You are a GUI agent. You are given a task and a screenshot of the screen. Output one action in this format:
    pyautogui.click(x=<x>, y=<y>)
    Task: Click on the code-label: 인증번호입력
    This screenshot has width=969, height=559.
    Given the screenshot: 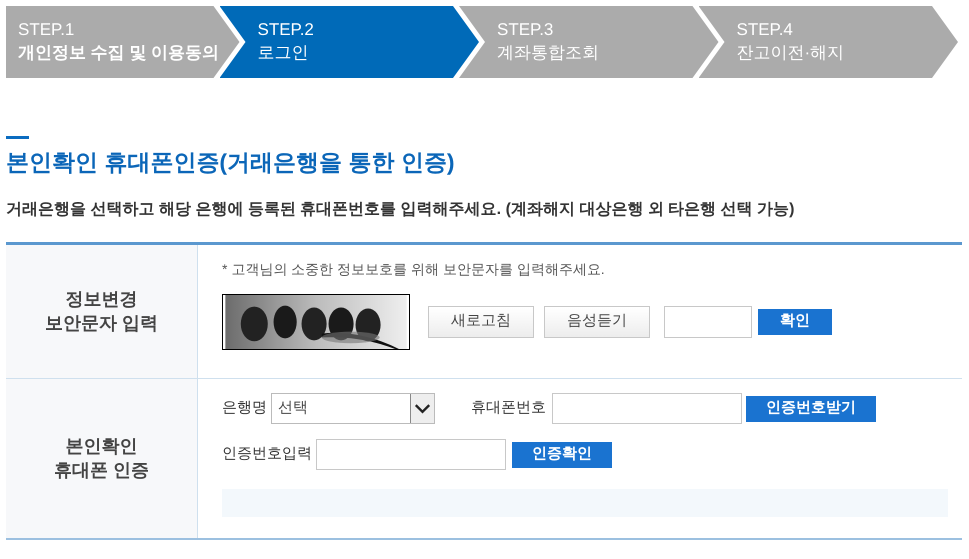 What is the action you would take?
    pyautogui.click(x=267, y=454)
    